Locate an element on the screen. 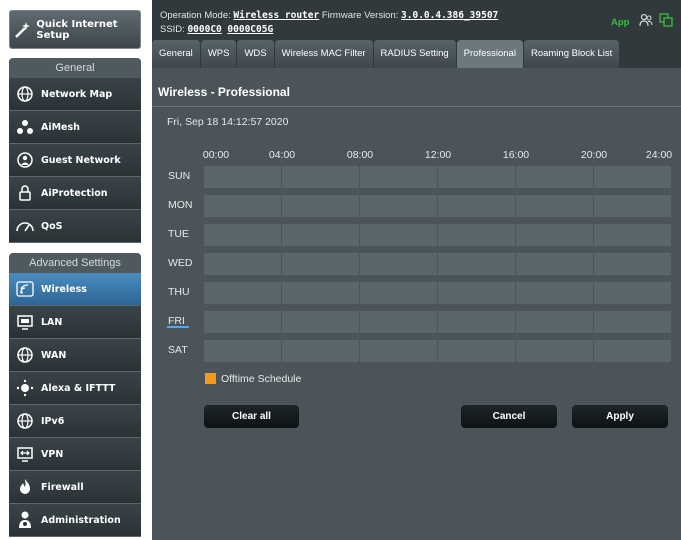 The height and width of the screenshot is (540, 681). clear-all-button: Clear all is located at coordinates (251, 416).